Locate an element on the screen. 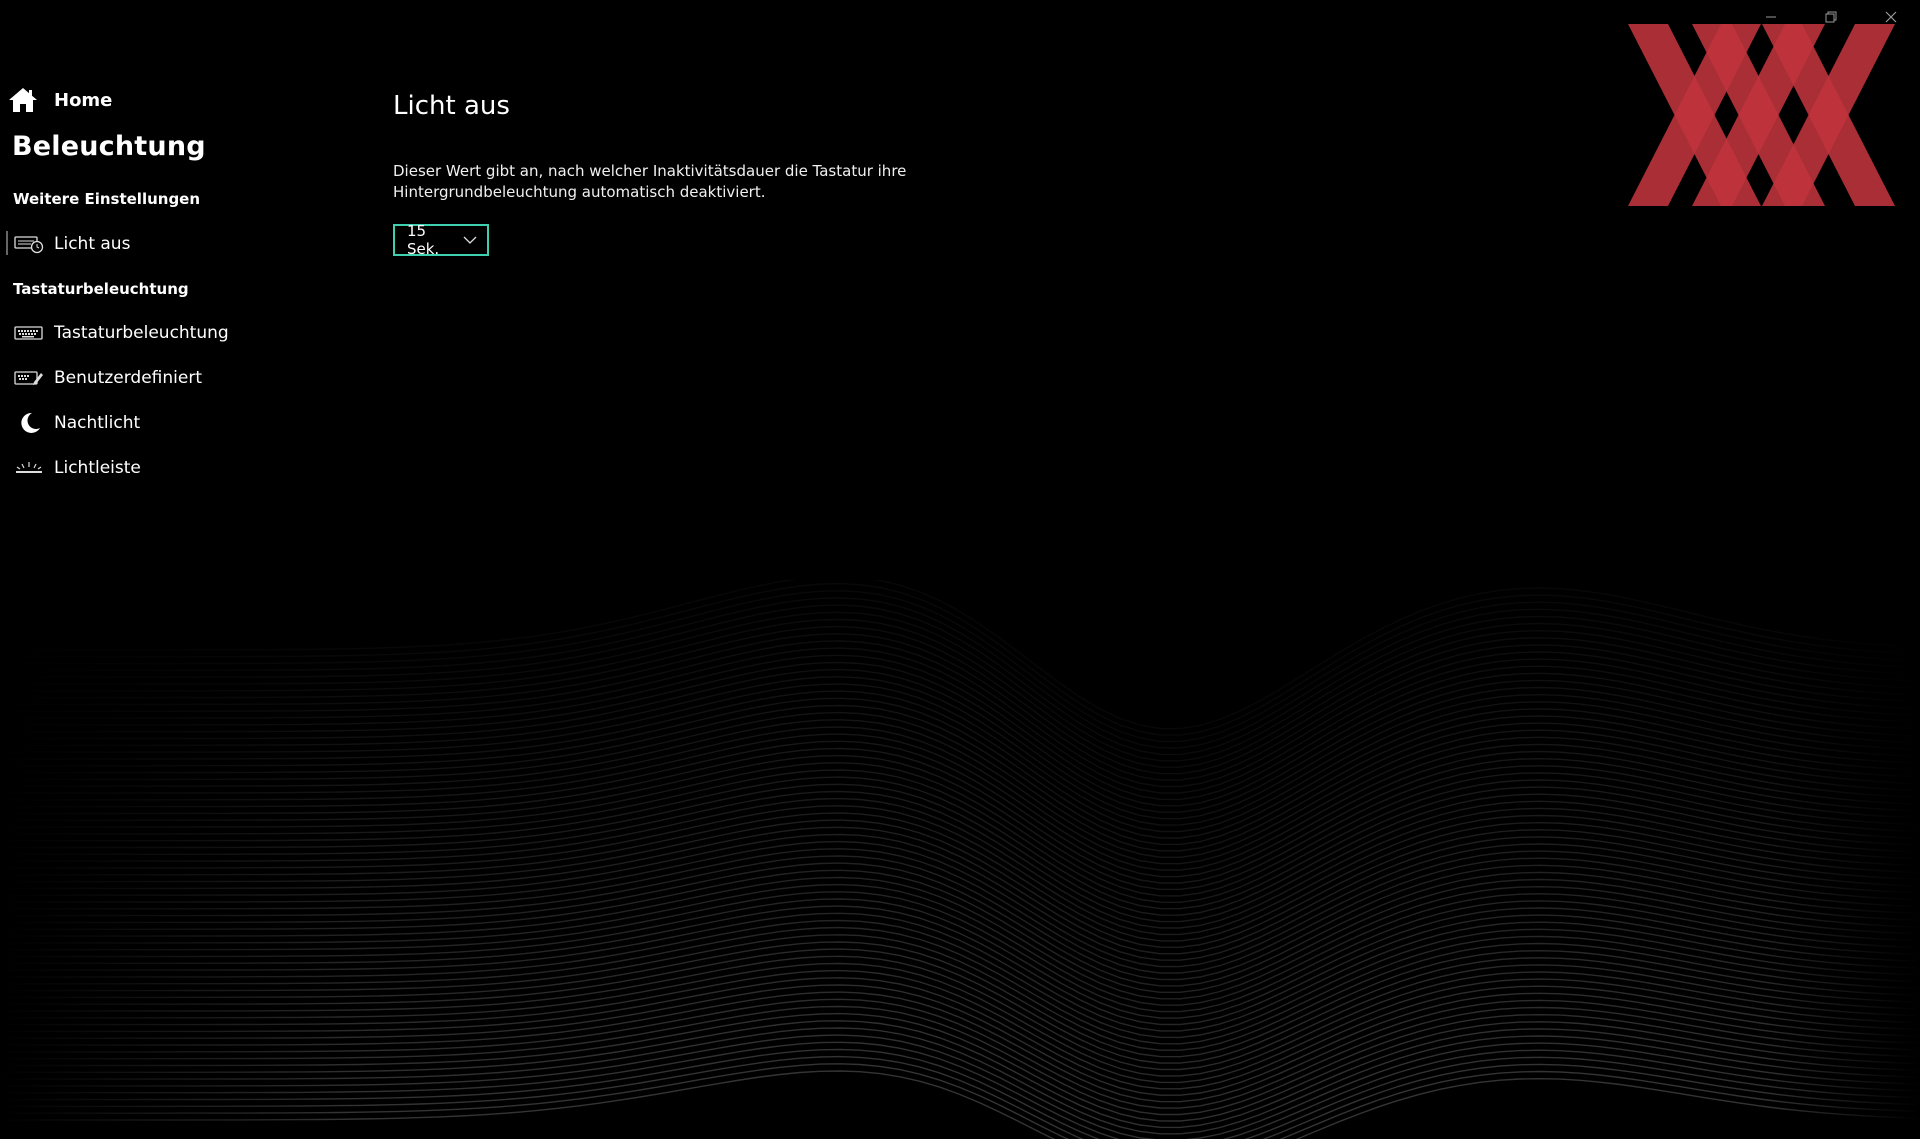  sidebar-item-lichtleiste: Lichtleiste is located at coordinates (77, 468).